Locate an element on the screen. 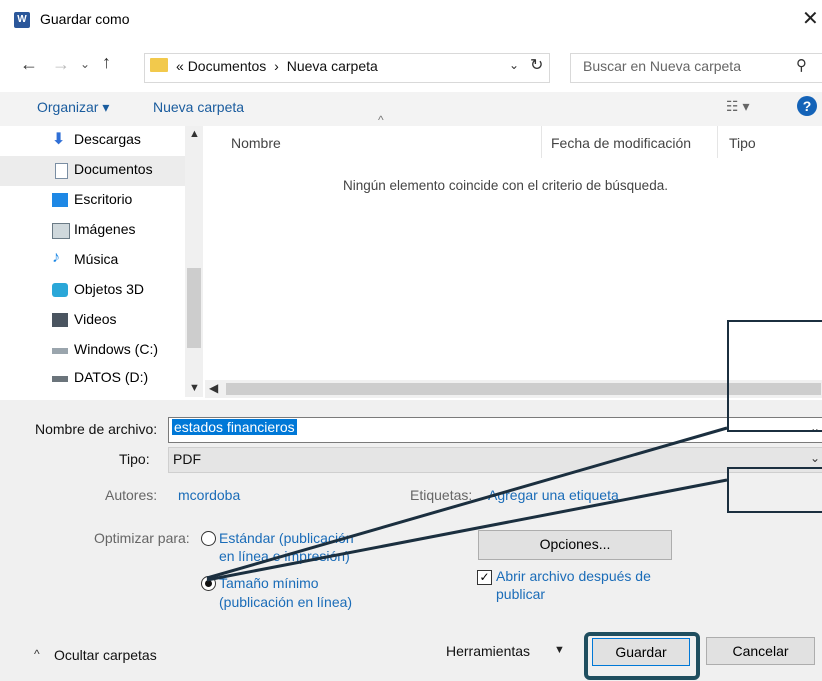 Image resolution: width=822 pixels, height=681 pixels. callout-lines is located at coordinates (467, 504).